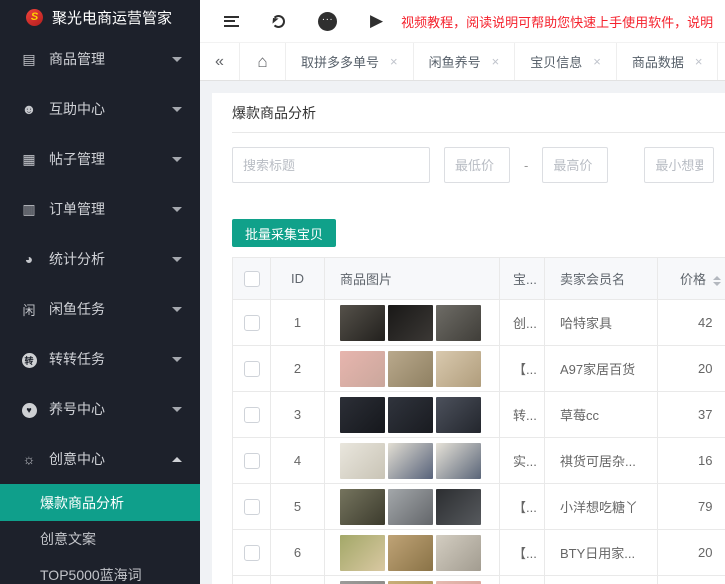 The image size is (725, 584). What do you see at coordinates (297, 278) in the screenshot?
I see `col-header-id: ID` at bounding box center [297, 278].